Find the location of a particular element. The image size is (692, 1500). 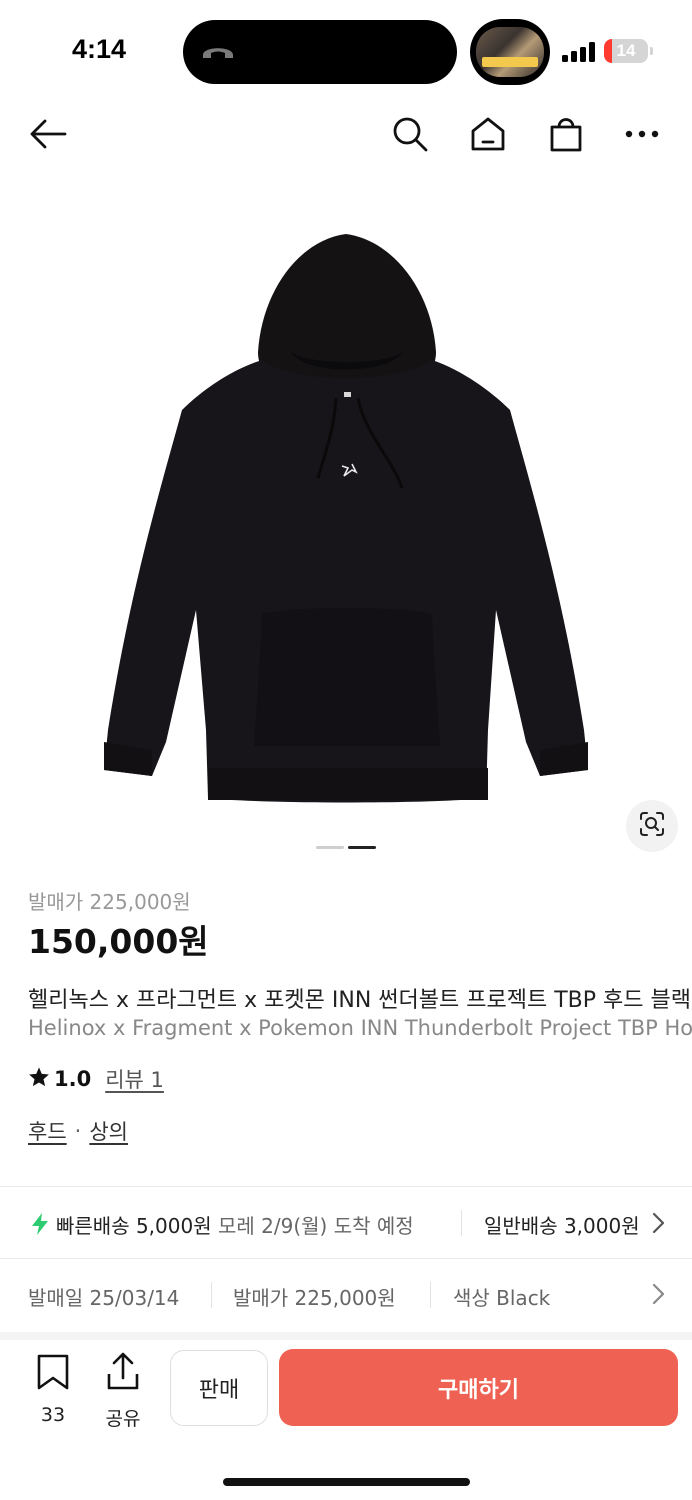

color-info: 색상 Black is located at coordinates (502, 1298).